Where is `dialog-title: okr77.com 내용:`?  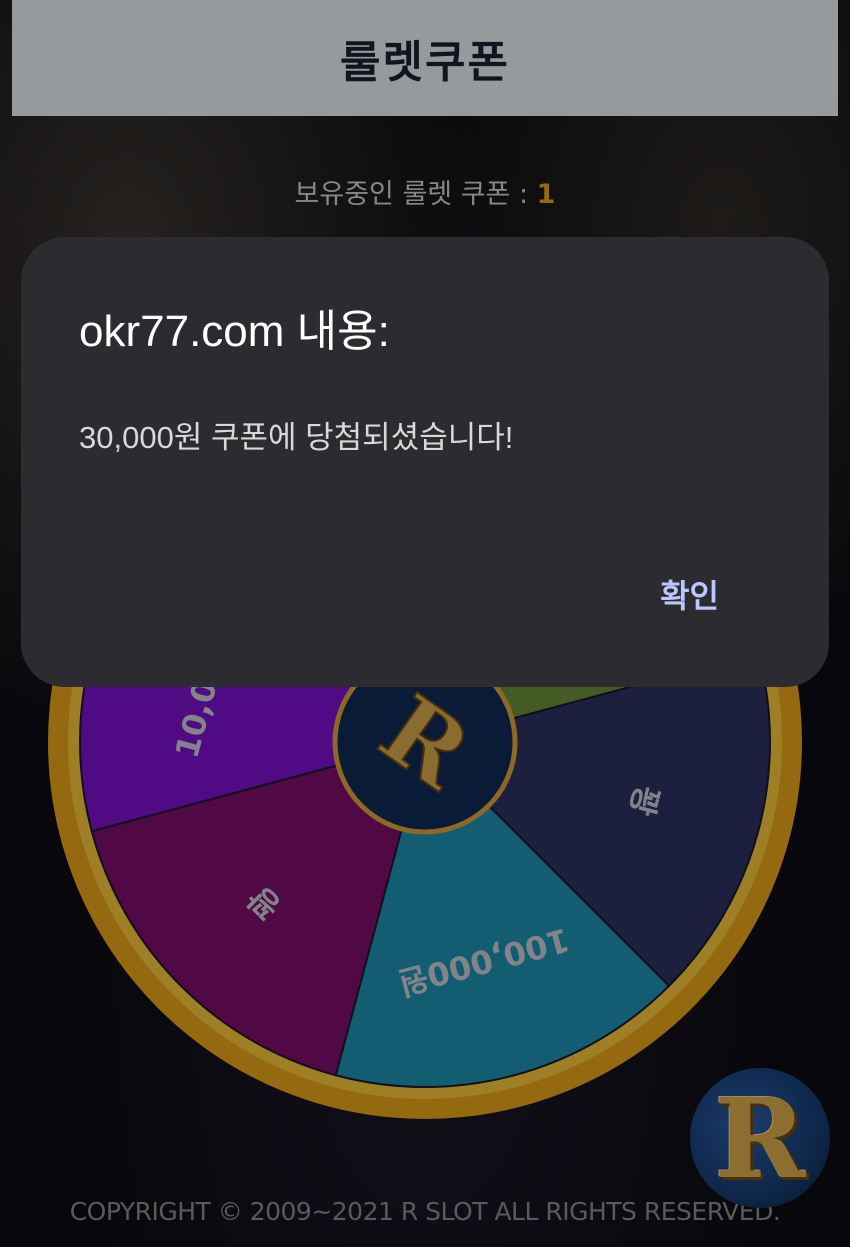
dialog-title: okr77.com 내용: is located at coordinates (234, 331).